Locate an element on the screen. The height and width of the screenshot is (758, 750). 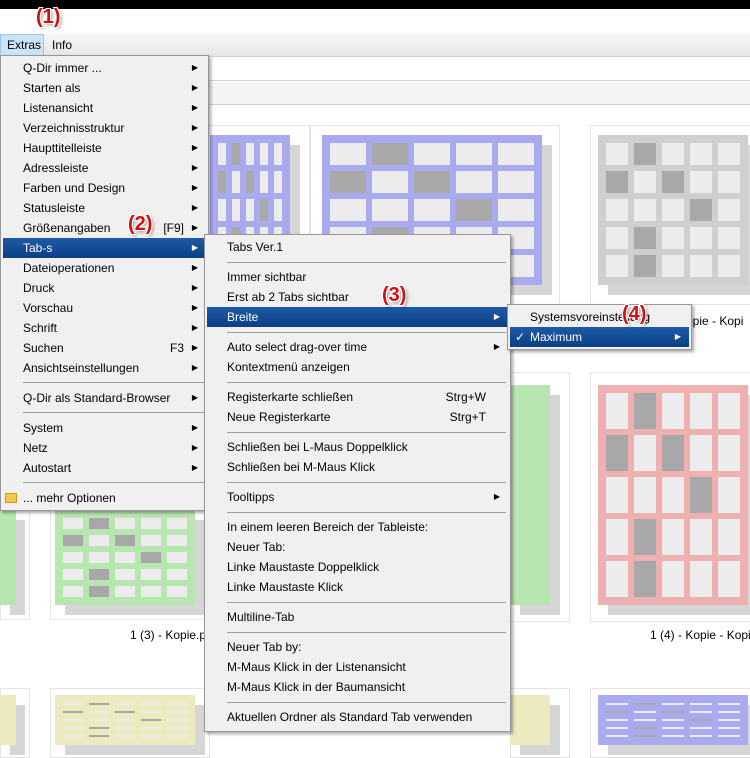
file-label: 1 (4) - Kopie - Kopi is located at coordinates (700, 635).